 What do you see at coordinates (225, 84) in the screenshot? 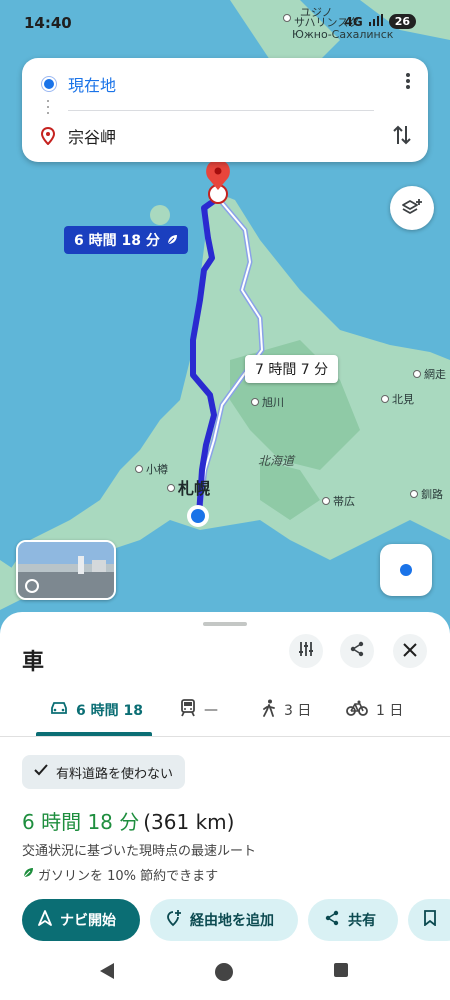
I see `origin-field: 現在地` at bounding box center [225, 84].